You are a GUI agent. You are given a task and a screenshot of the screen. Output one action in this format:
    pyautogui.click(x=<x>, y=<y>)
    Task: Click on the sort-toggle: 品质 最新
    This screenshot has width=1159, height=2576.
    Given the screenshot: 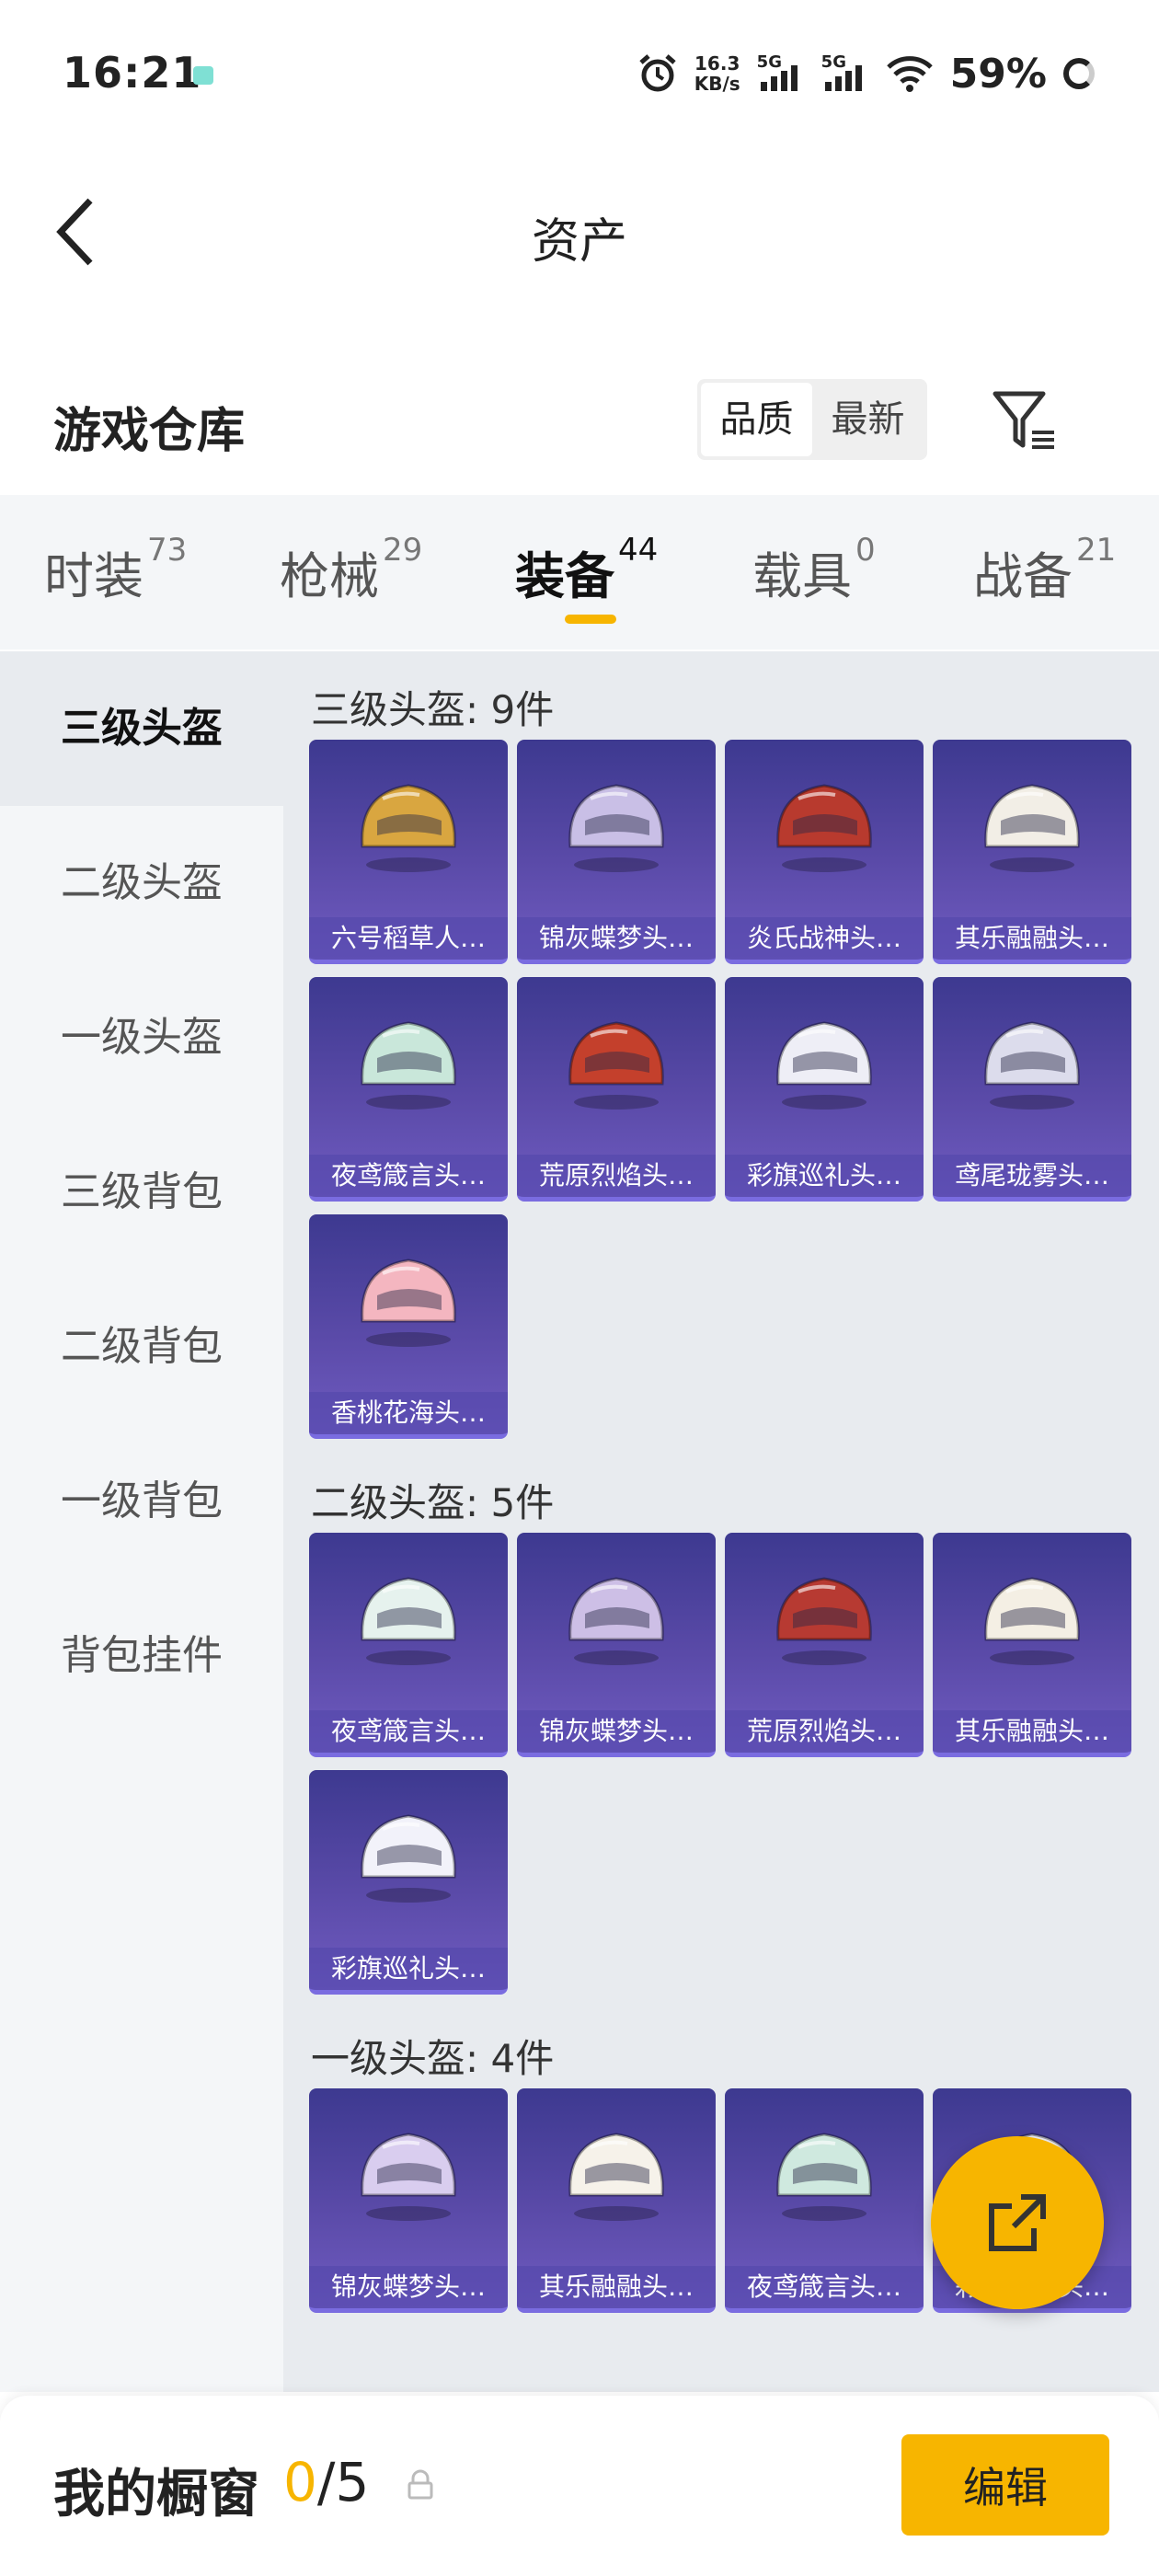 What is the action you would take?
    pyautogui.click(x=812, y=419)
    